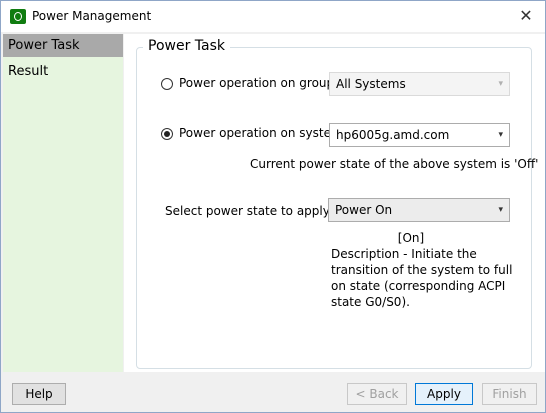 Image resolution: width=546 pixels, height=413 pixels. What do you see at coordinates (92, 16) in the screenshot?
I see `window-title: Power Management` at bounding box center [92, 16].